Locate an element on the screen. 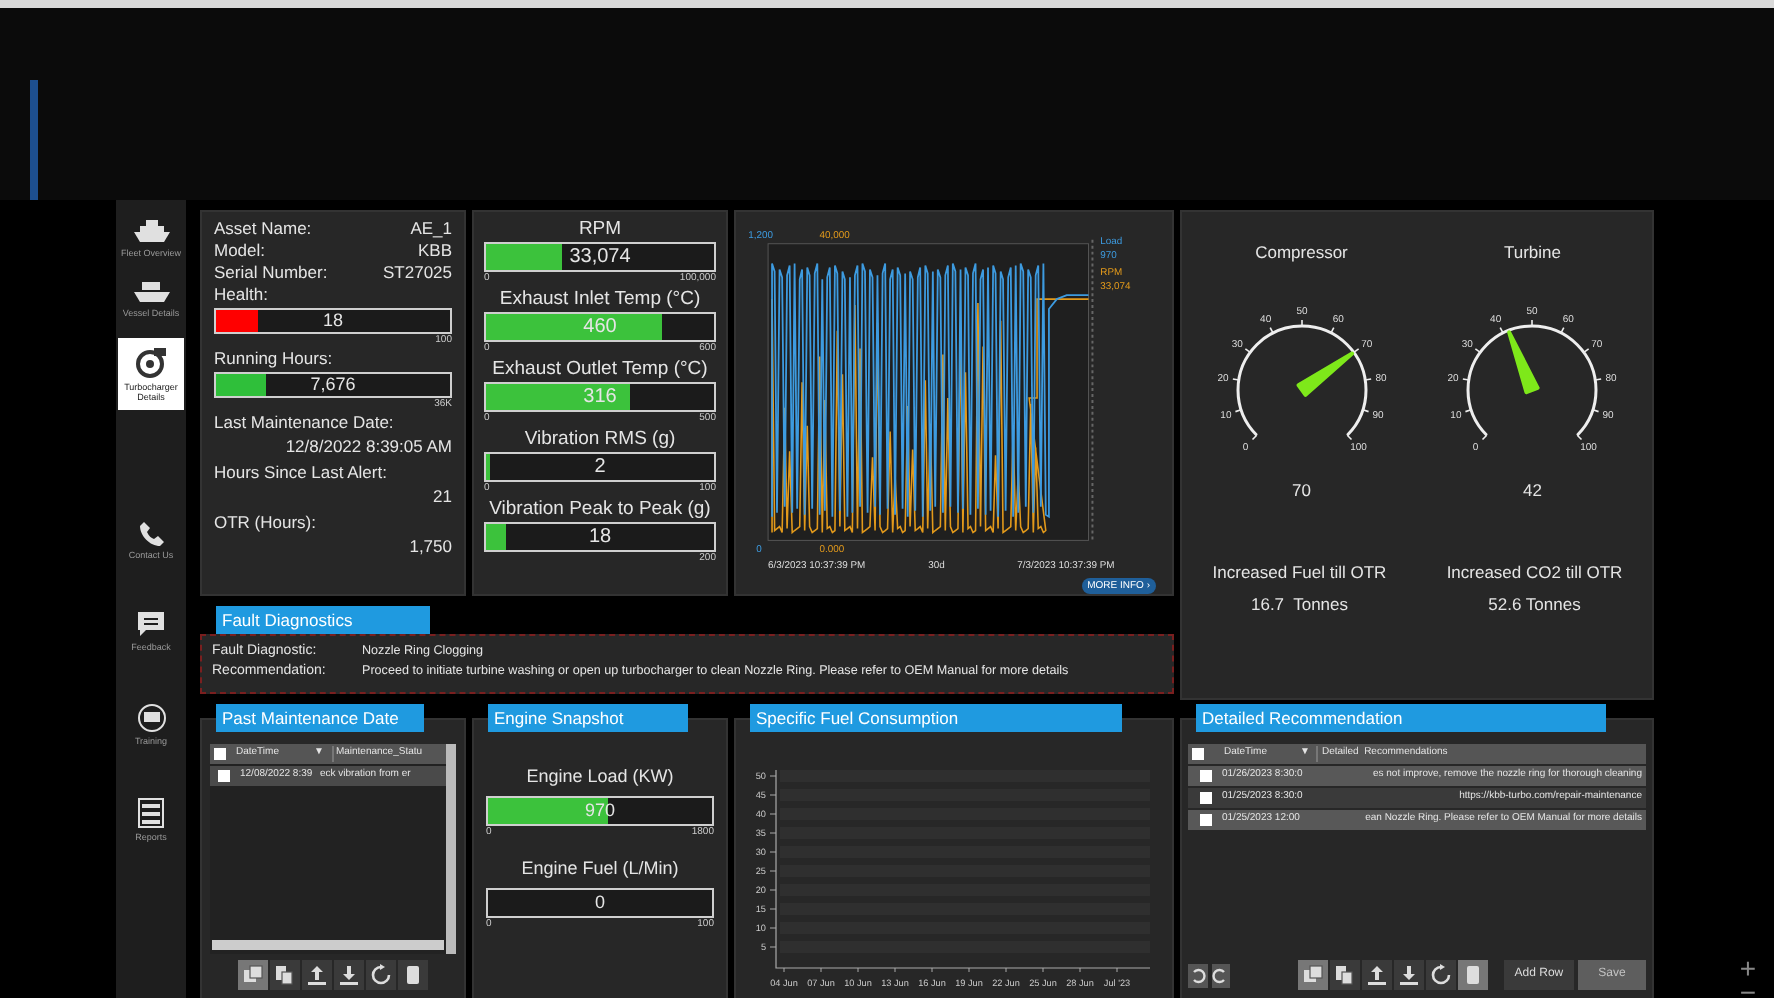 This screenshot has height=998, width=1774. field-value: AE_1 is located at coordinates (431, 229).